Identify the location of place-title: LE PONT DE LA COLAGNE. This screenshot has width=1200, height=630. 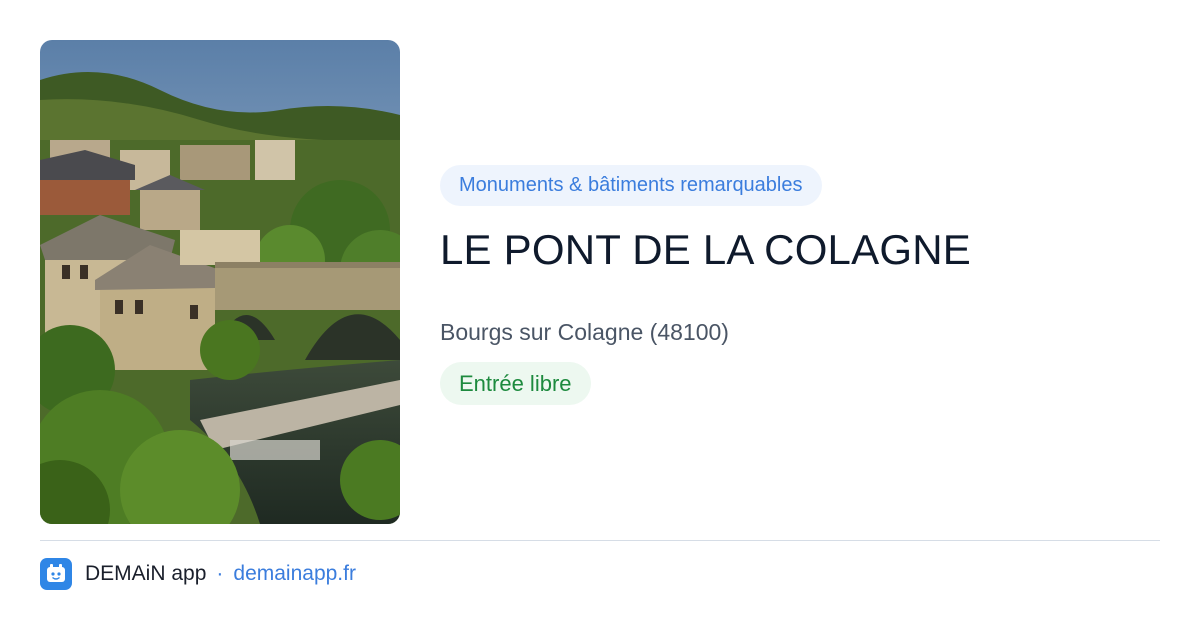
(705, 249).